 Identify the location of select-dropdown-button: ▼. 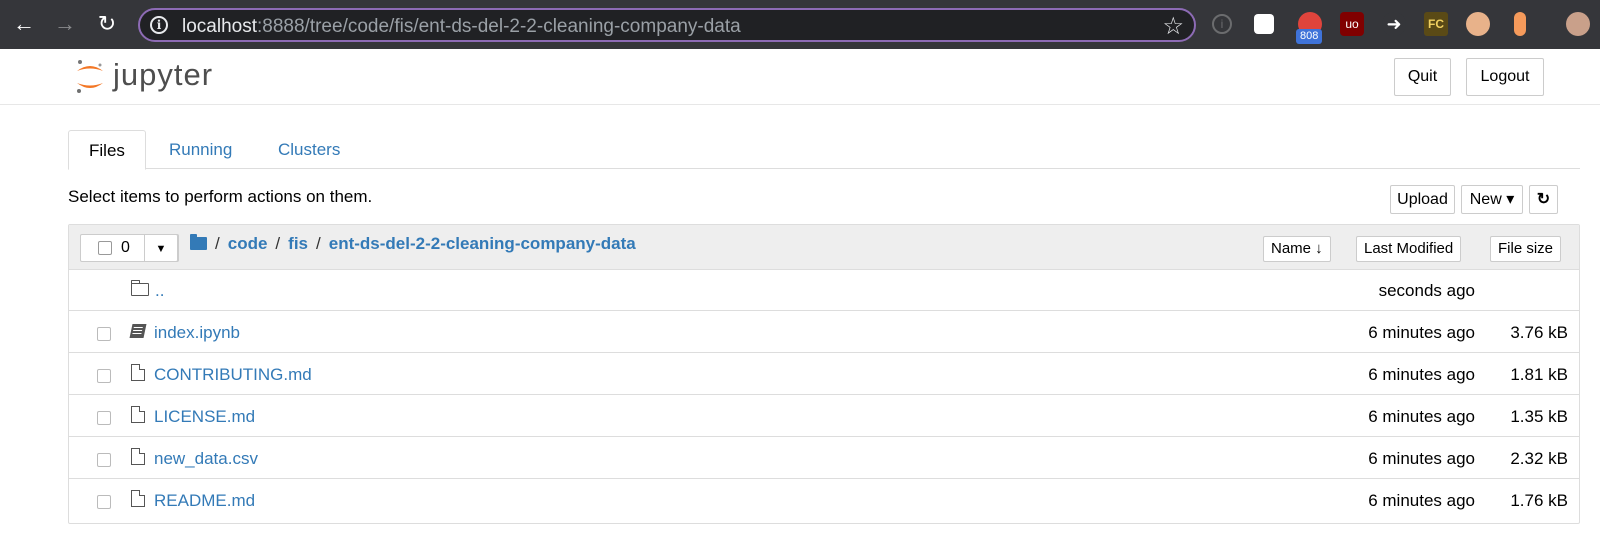
(161, 248).